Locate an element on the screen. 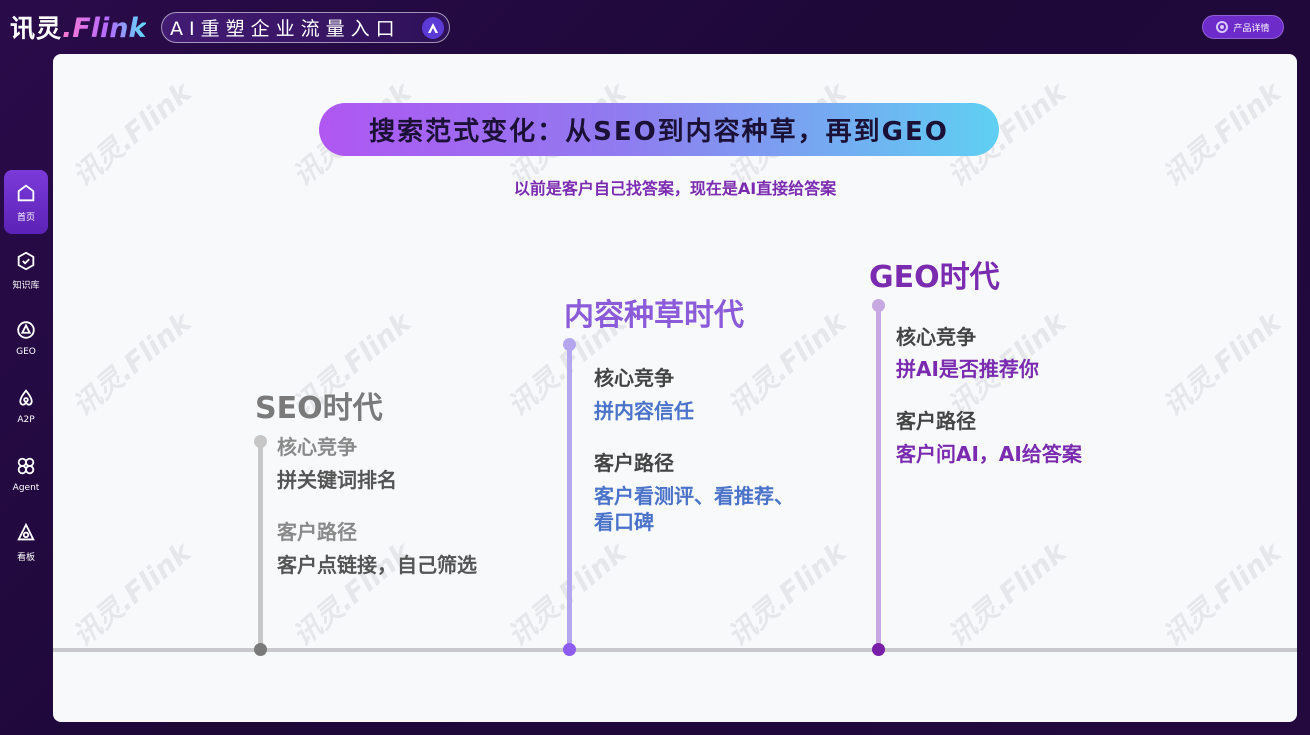 This screenshot has height=735, width=1310. content-era-top-dot is located at coordinates (569, 344).